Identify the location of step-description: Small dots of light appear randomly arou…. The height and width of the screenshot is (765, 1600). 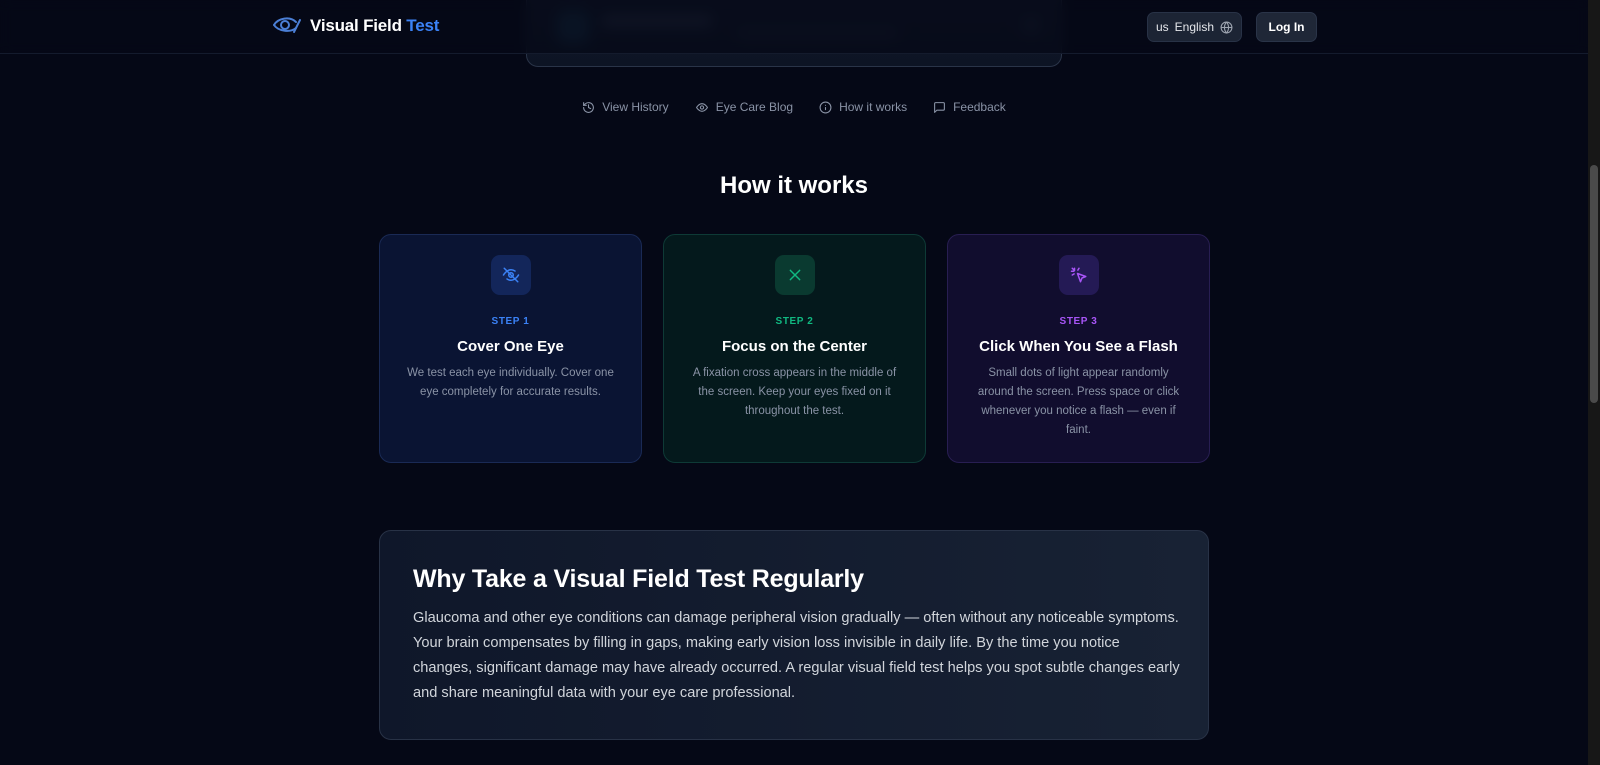
(1078, 401).